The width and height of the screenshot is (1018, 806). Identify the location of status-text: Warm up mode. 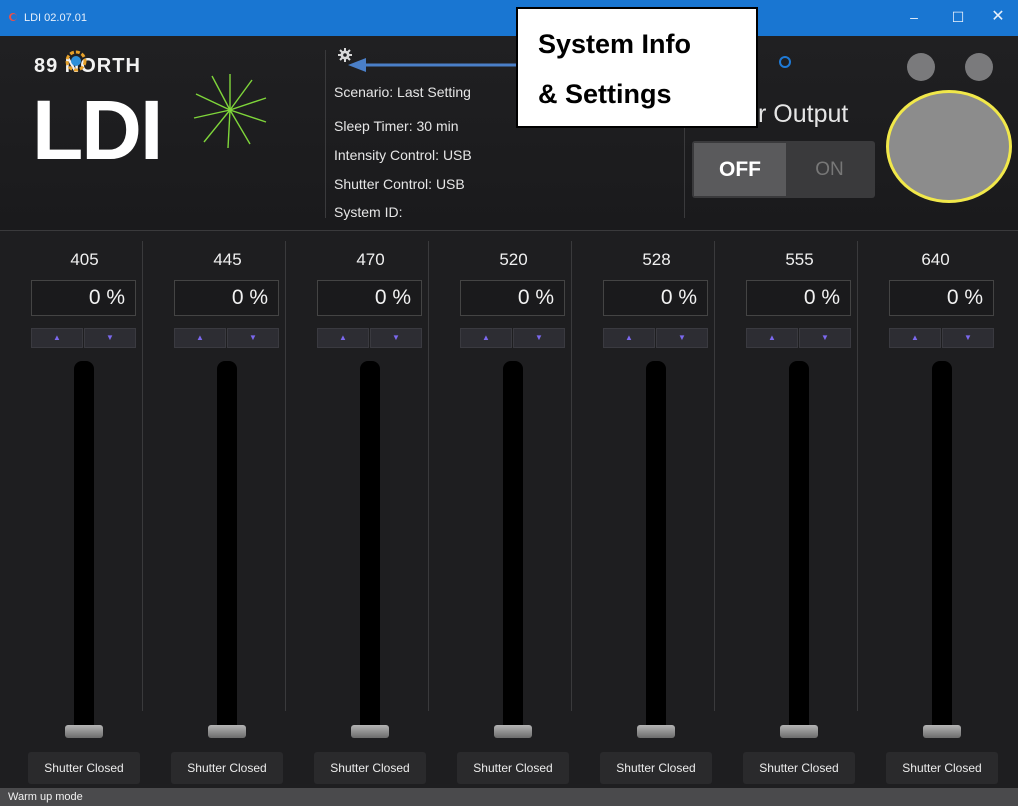
(45, 797).